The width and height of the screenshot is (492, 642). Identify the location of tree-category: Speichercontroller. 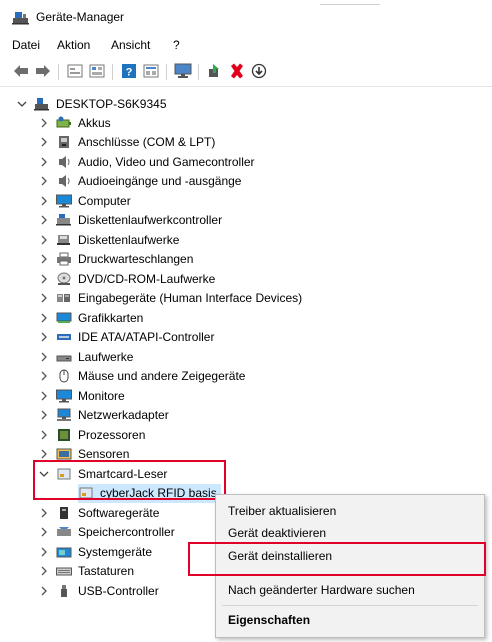
(106, 532).